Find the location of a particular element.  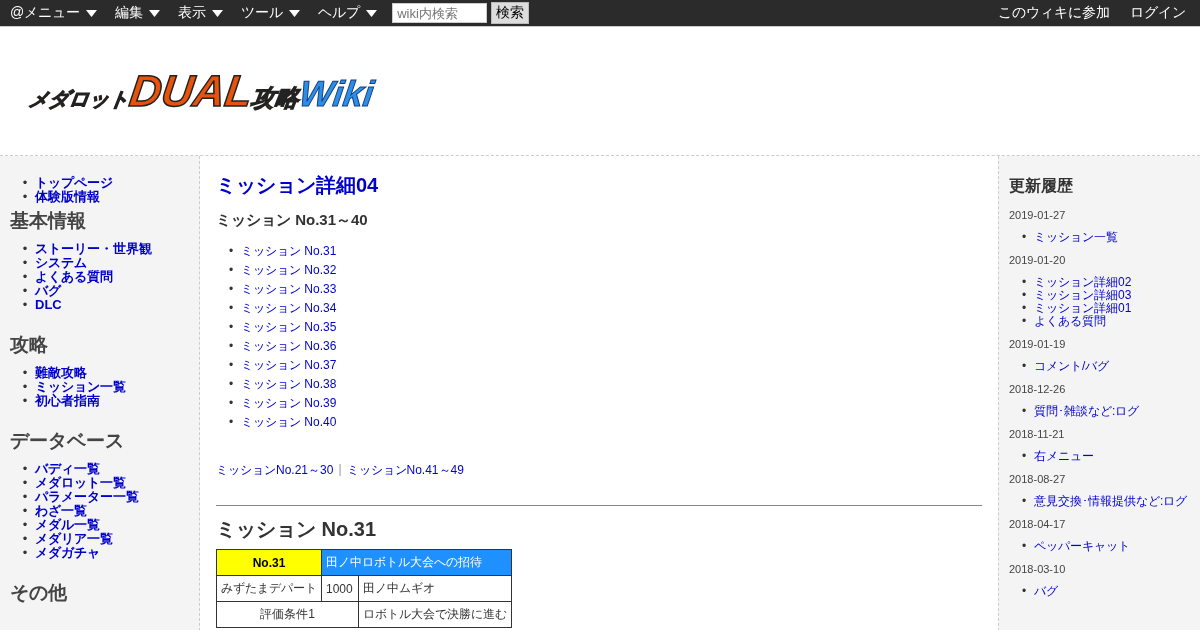

sidebar-link: メダリア一覧 is located at coordinates (74, 538).